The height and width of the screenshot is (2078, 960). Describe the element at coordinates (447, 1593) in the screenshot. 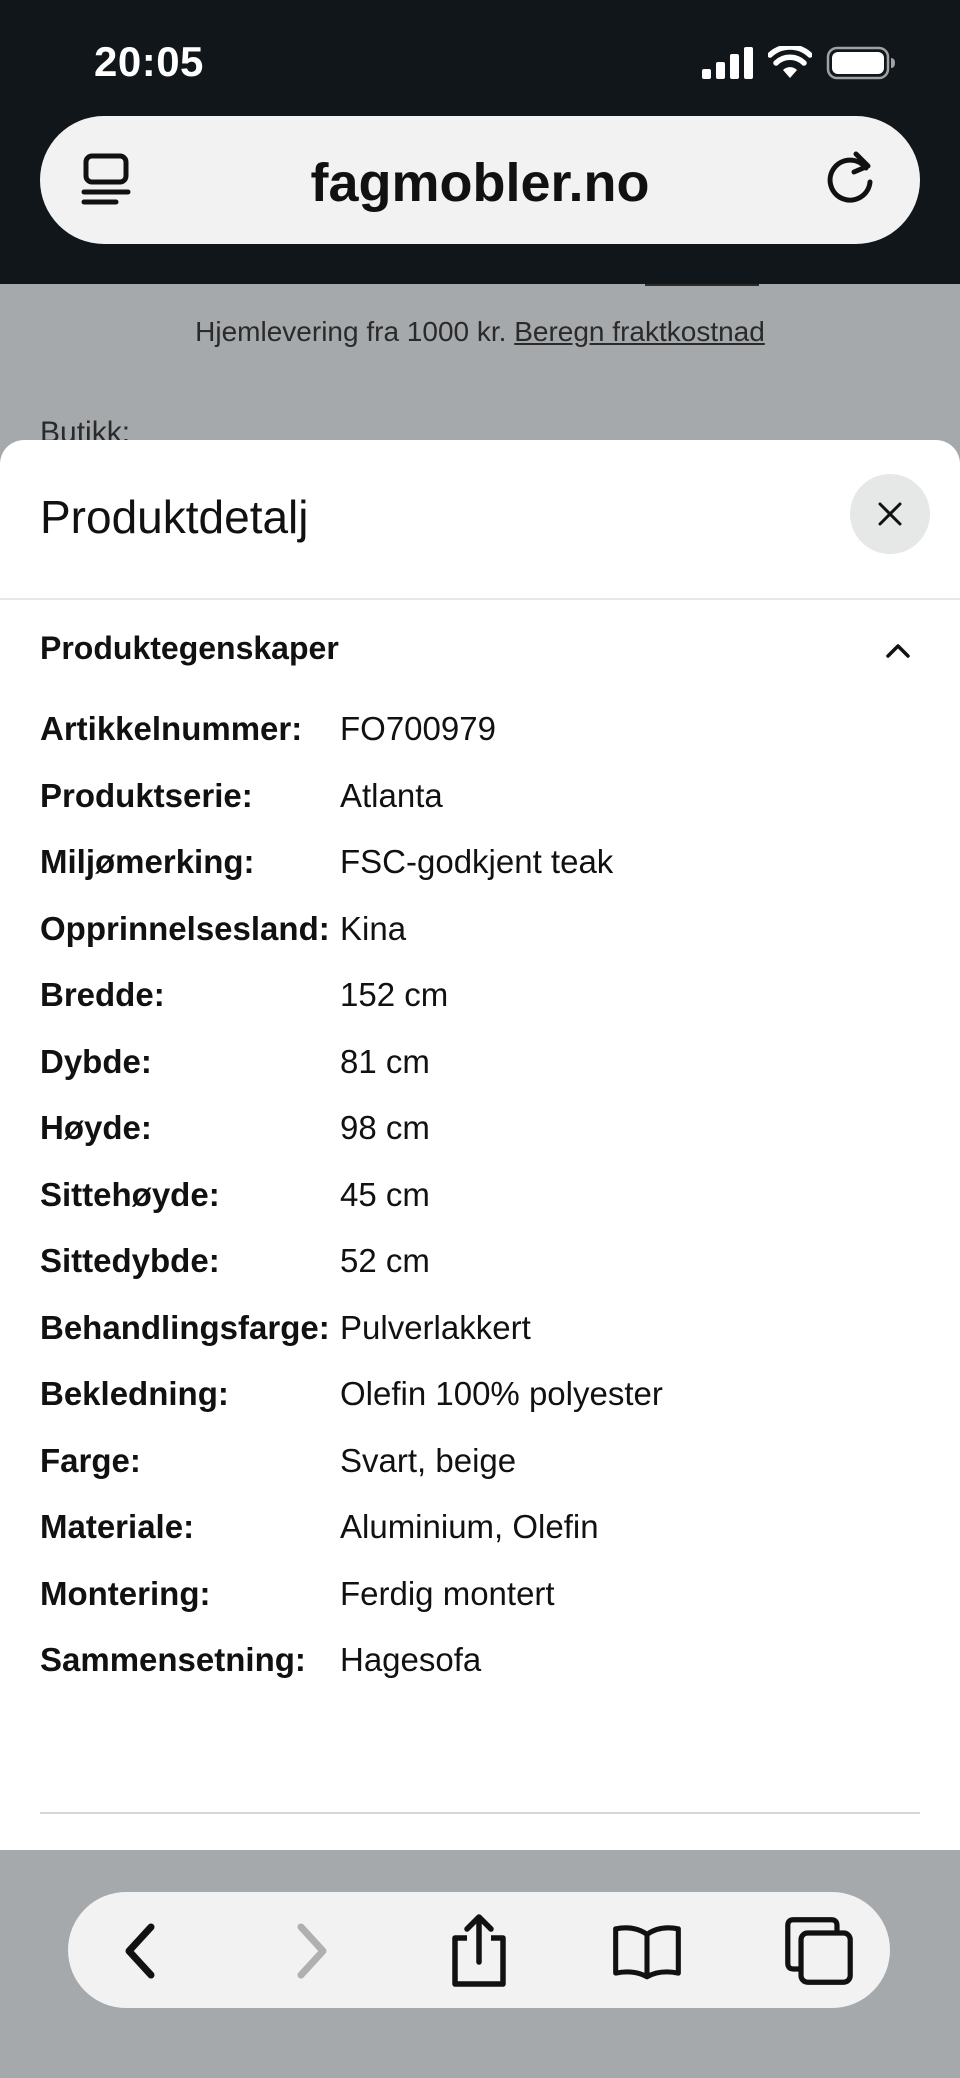

I see `property-value: Ferdig montert` at that location.